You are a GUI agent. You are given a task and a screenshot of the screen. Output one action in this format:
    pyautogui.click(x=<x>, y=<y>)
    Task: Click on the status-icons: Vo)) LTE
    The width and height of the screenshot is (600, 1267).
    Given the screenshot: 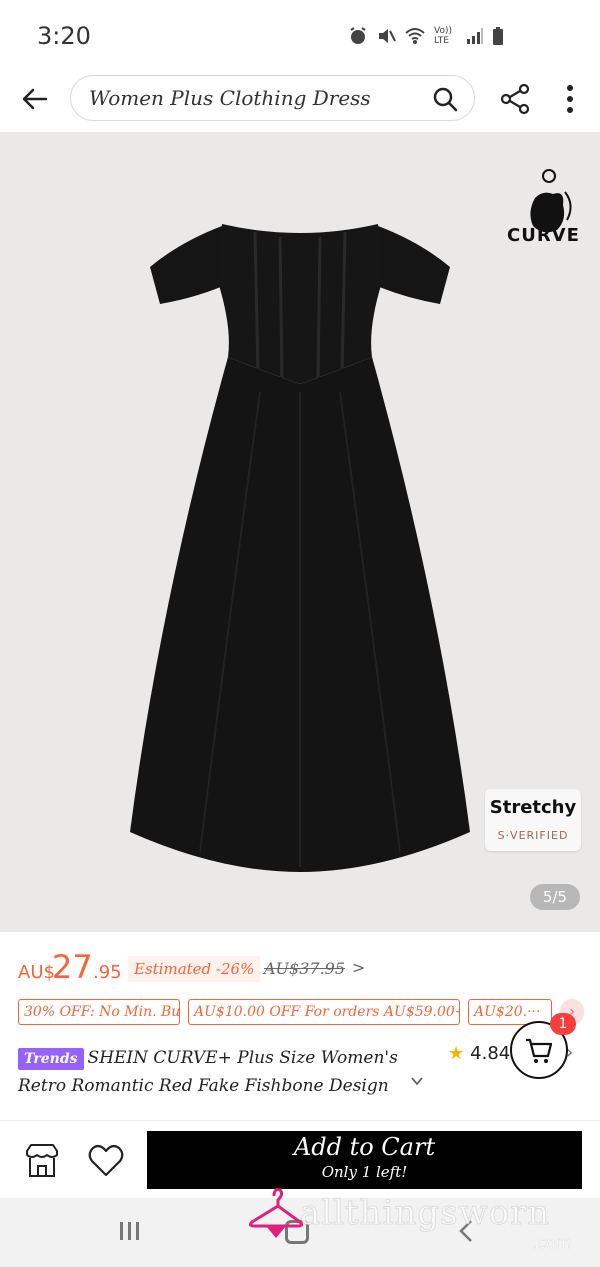 What is the action you would take?
    pyautogui.click(x=426, y=36)
    